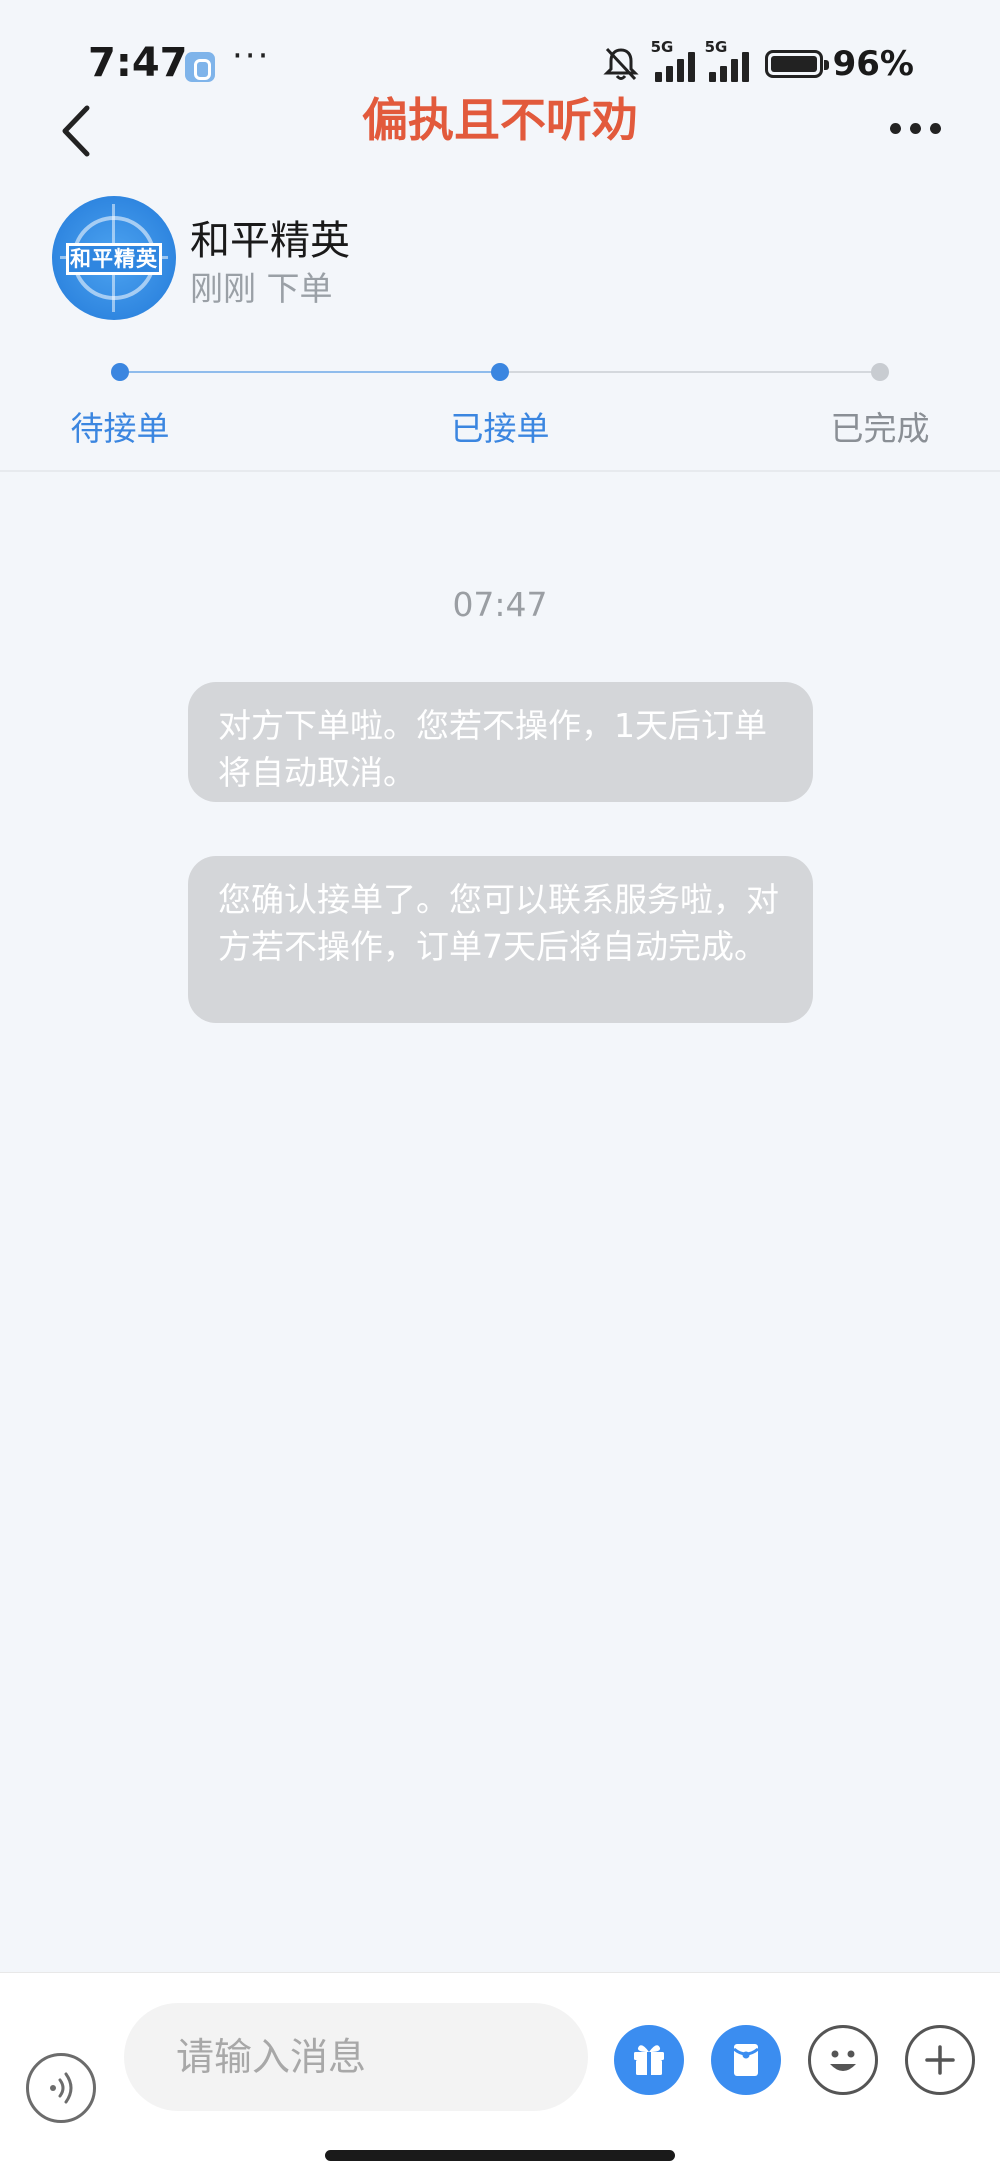  What do you see at coordinates (500, 939) in the screenshot?
I see `system-message: 您确认接单了。您可以联系服务啦，对方若不操作，订单7天后将自动完成。` at bounding box center [500, 939].